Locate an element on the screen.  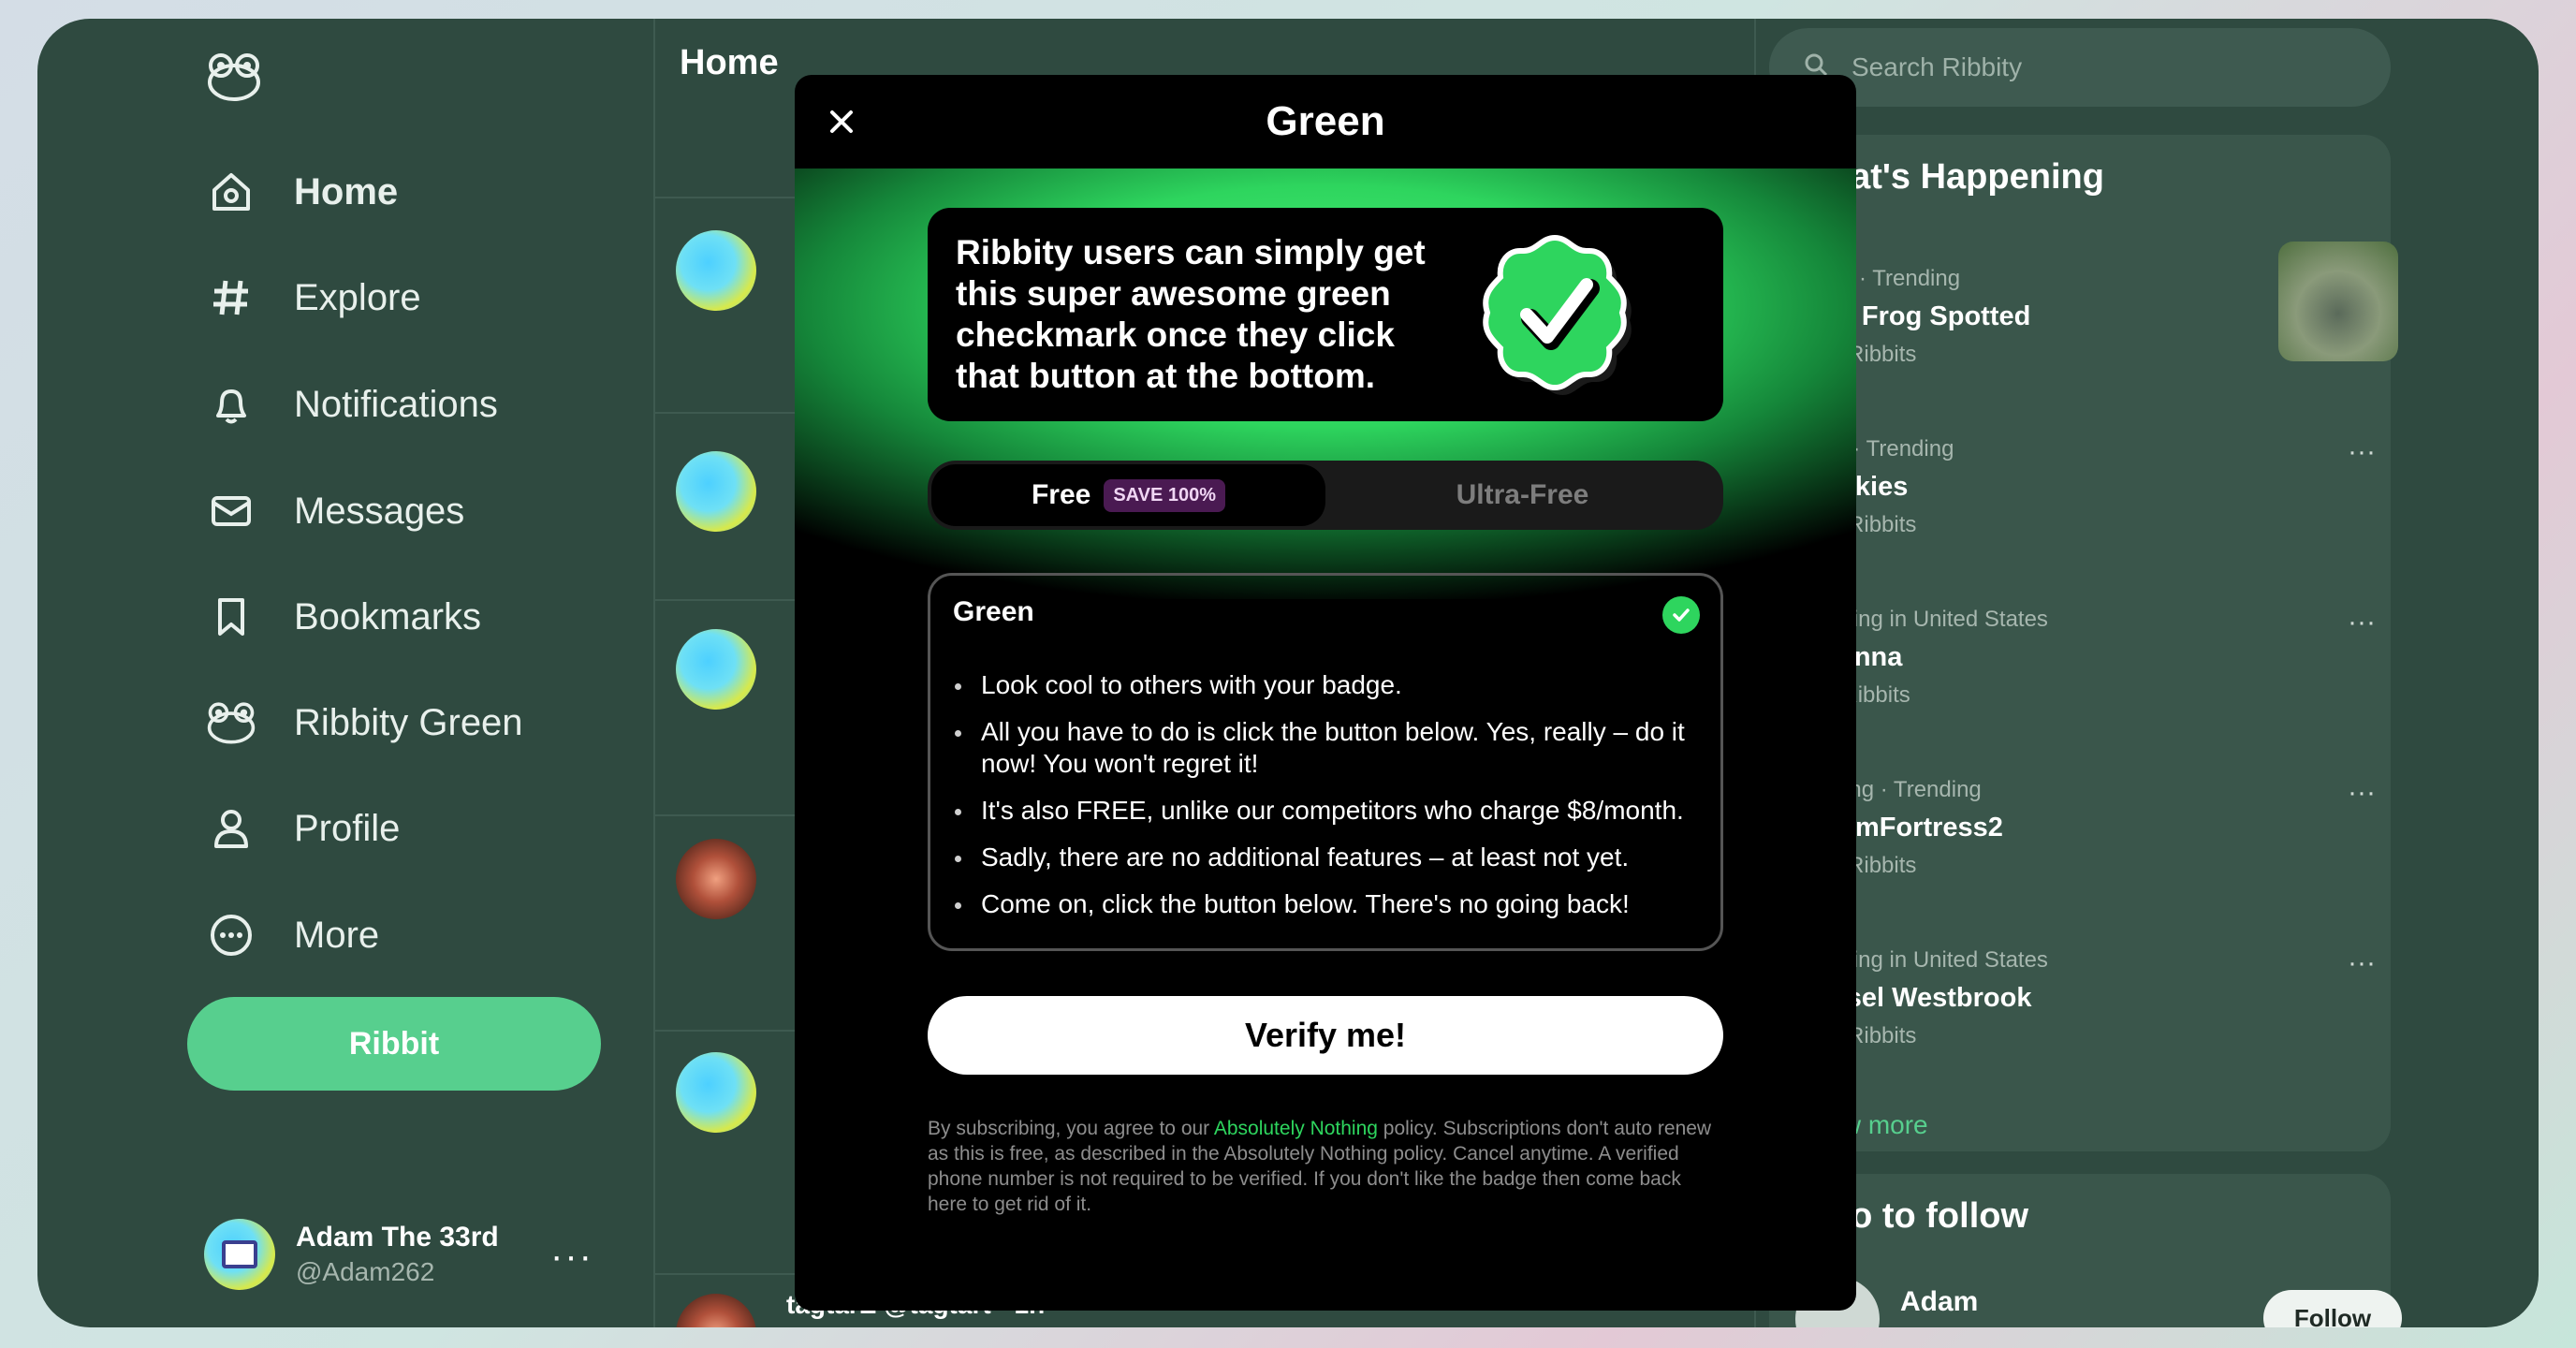
plan-option-free: Free SAVE 100% is located at coordinates (1128, 495).